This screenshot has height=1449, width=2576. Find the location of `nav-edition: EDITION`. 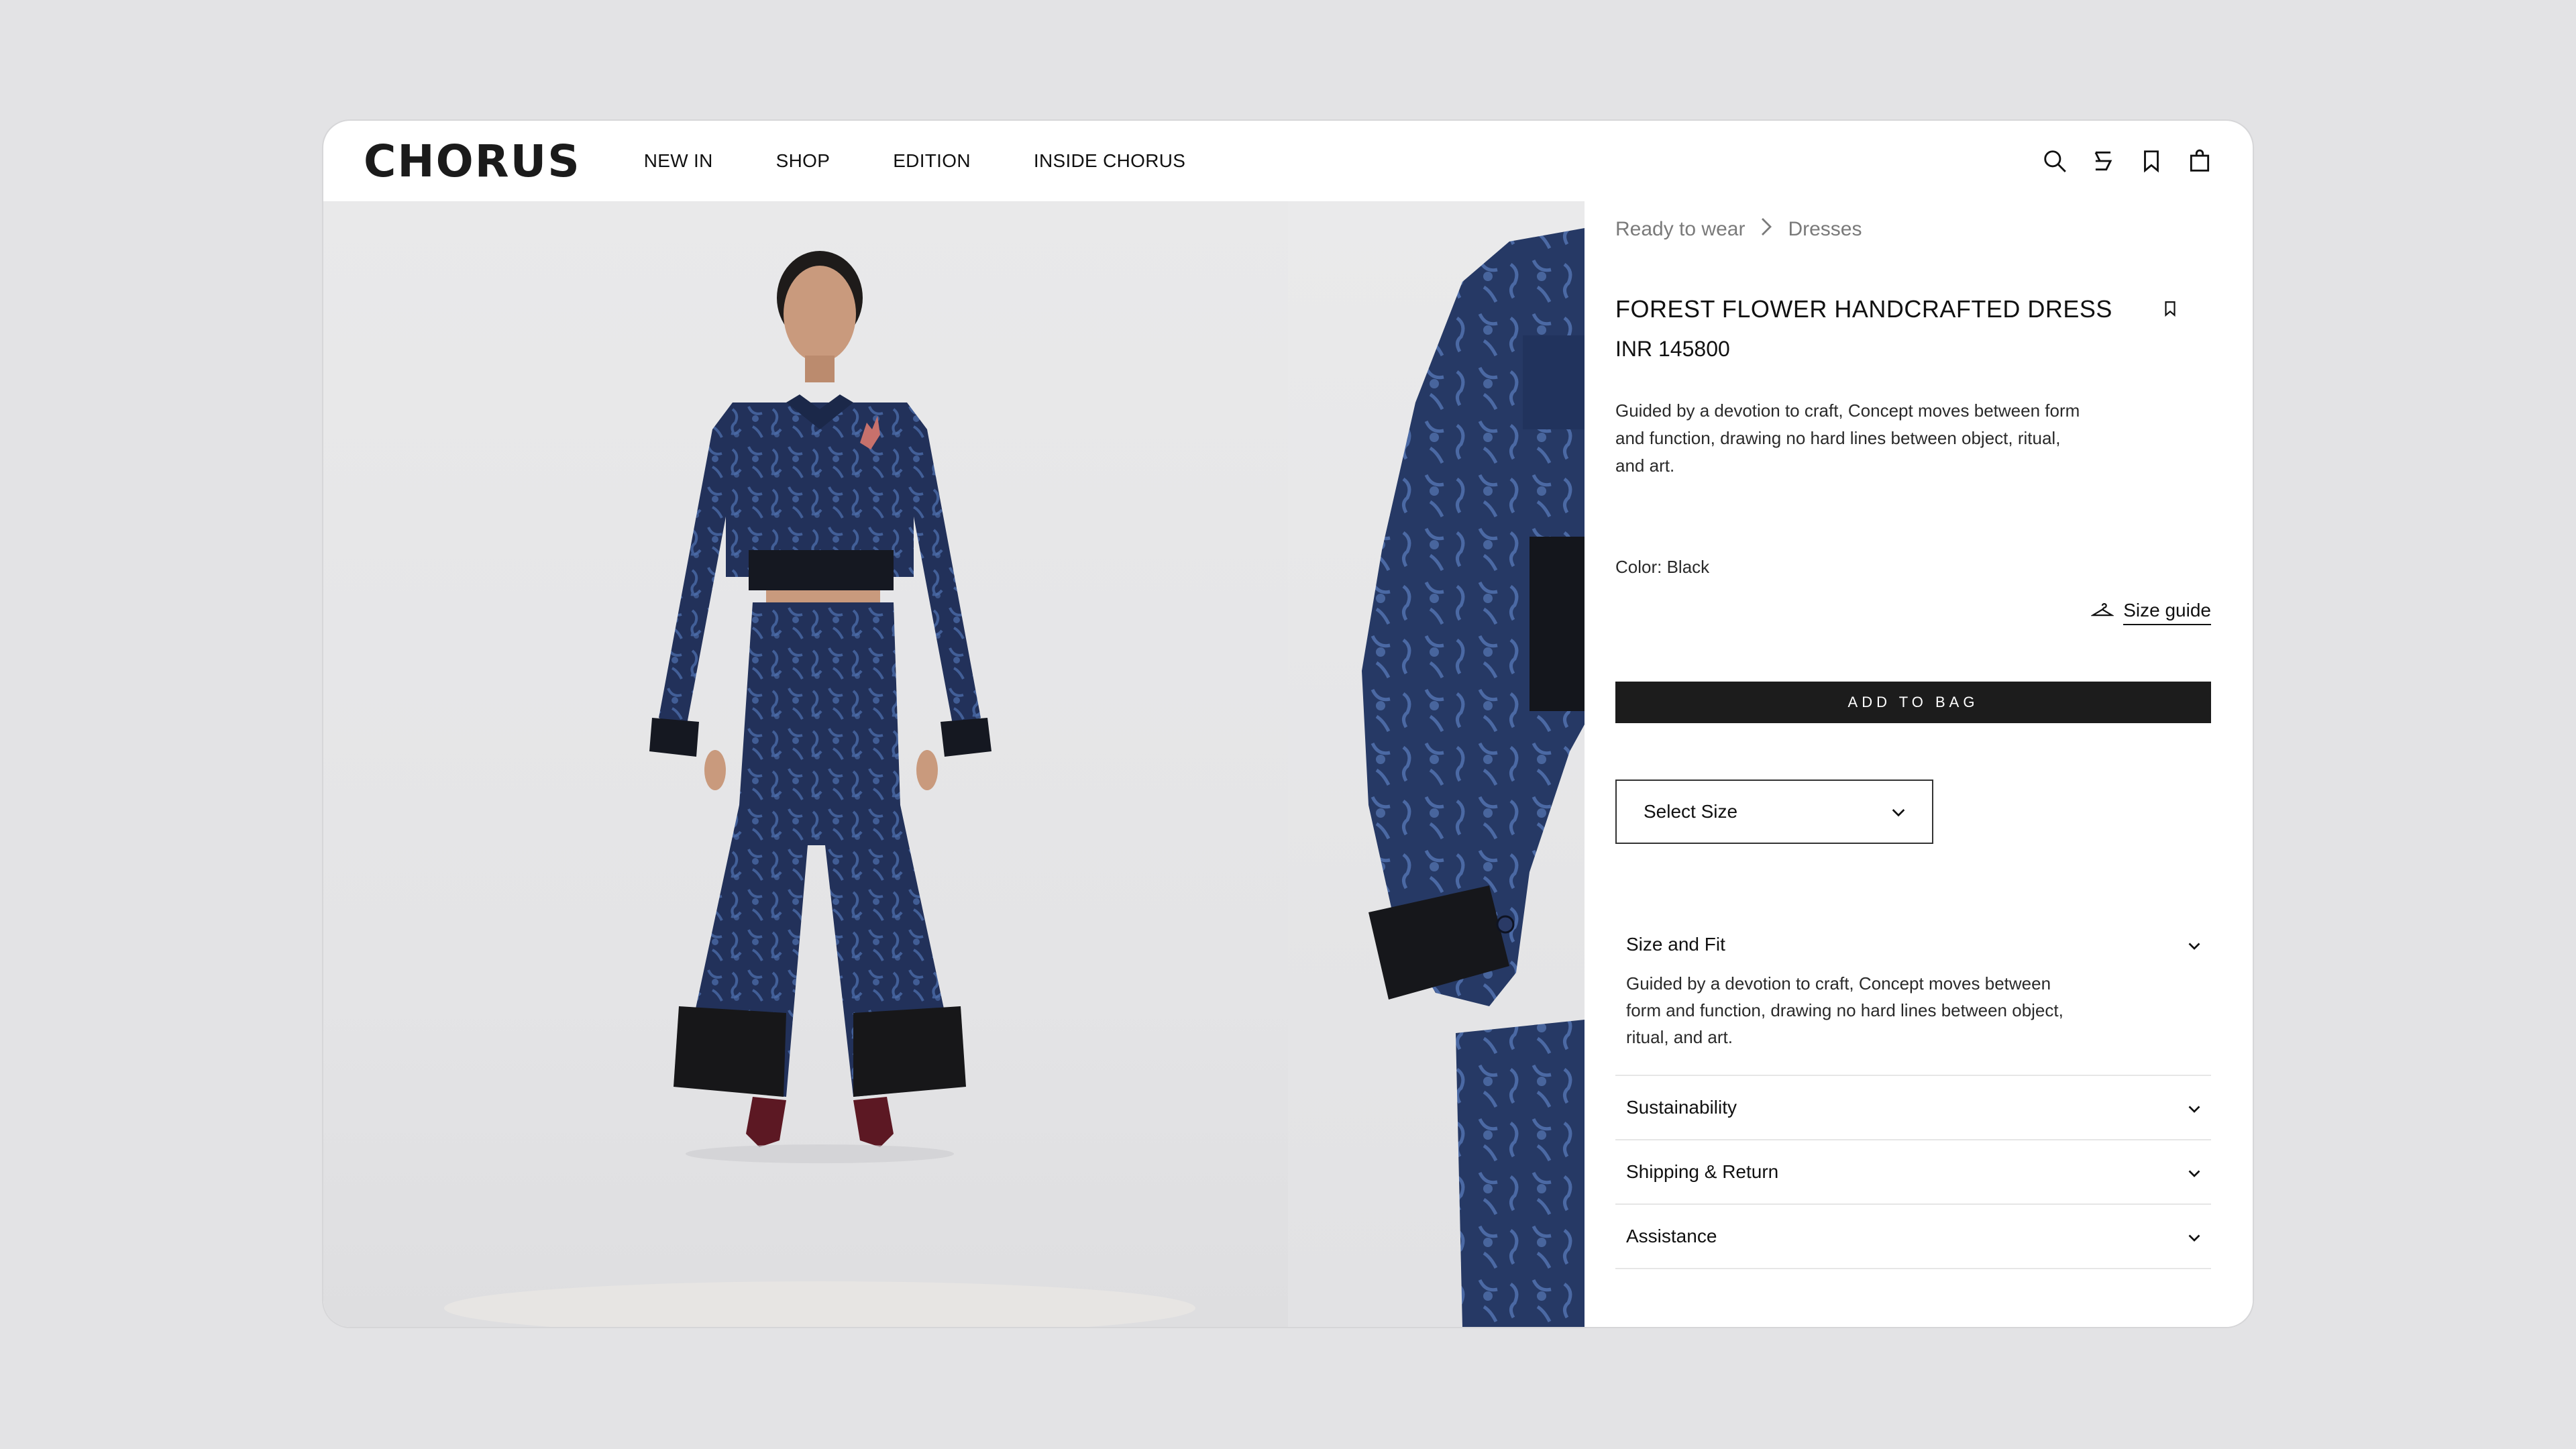

nav-edition: EDITION is located at coordinates (932, 161).